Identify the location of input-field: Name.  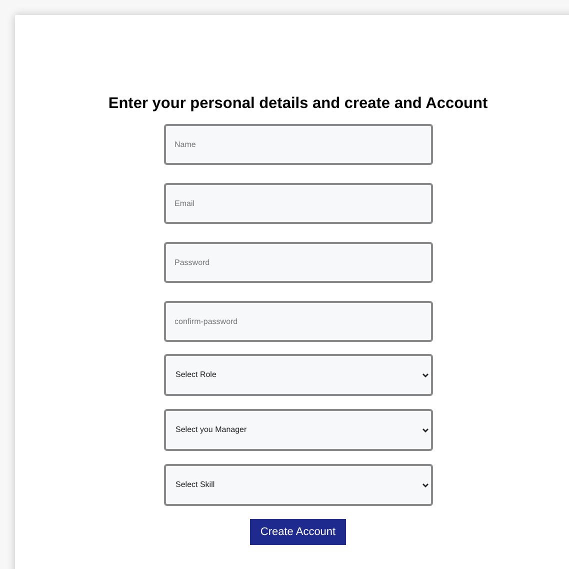
(298, 144).